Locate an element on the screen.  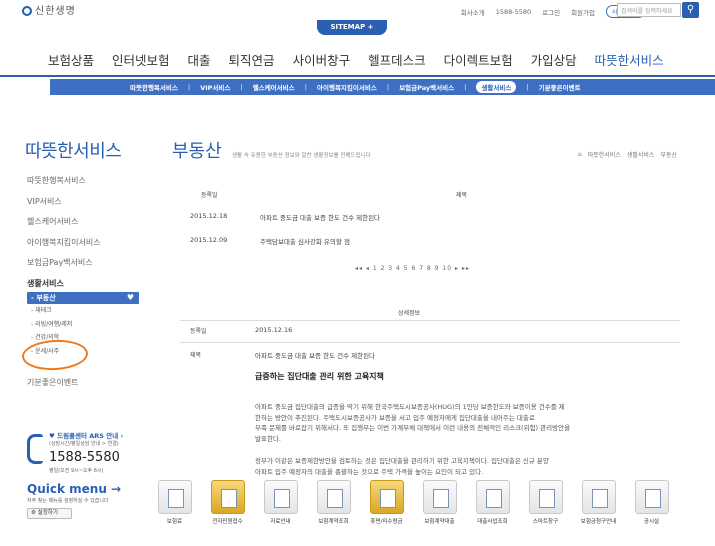
sidebar-subitem: - 리빙/여행/레저 is located at coordinates (83, 325).